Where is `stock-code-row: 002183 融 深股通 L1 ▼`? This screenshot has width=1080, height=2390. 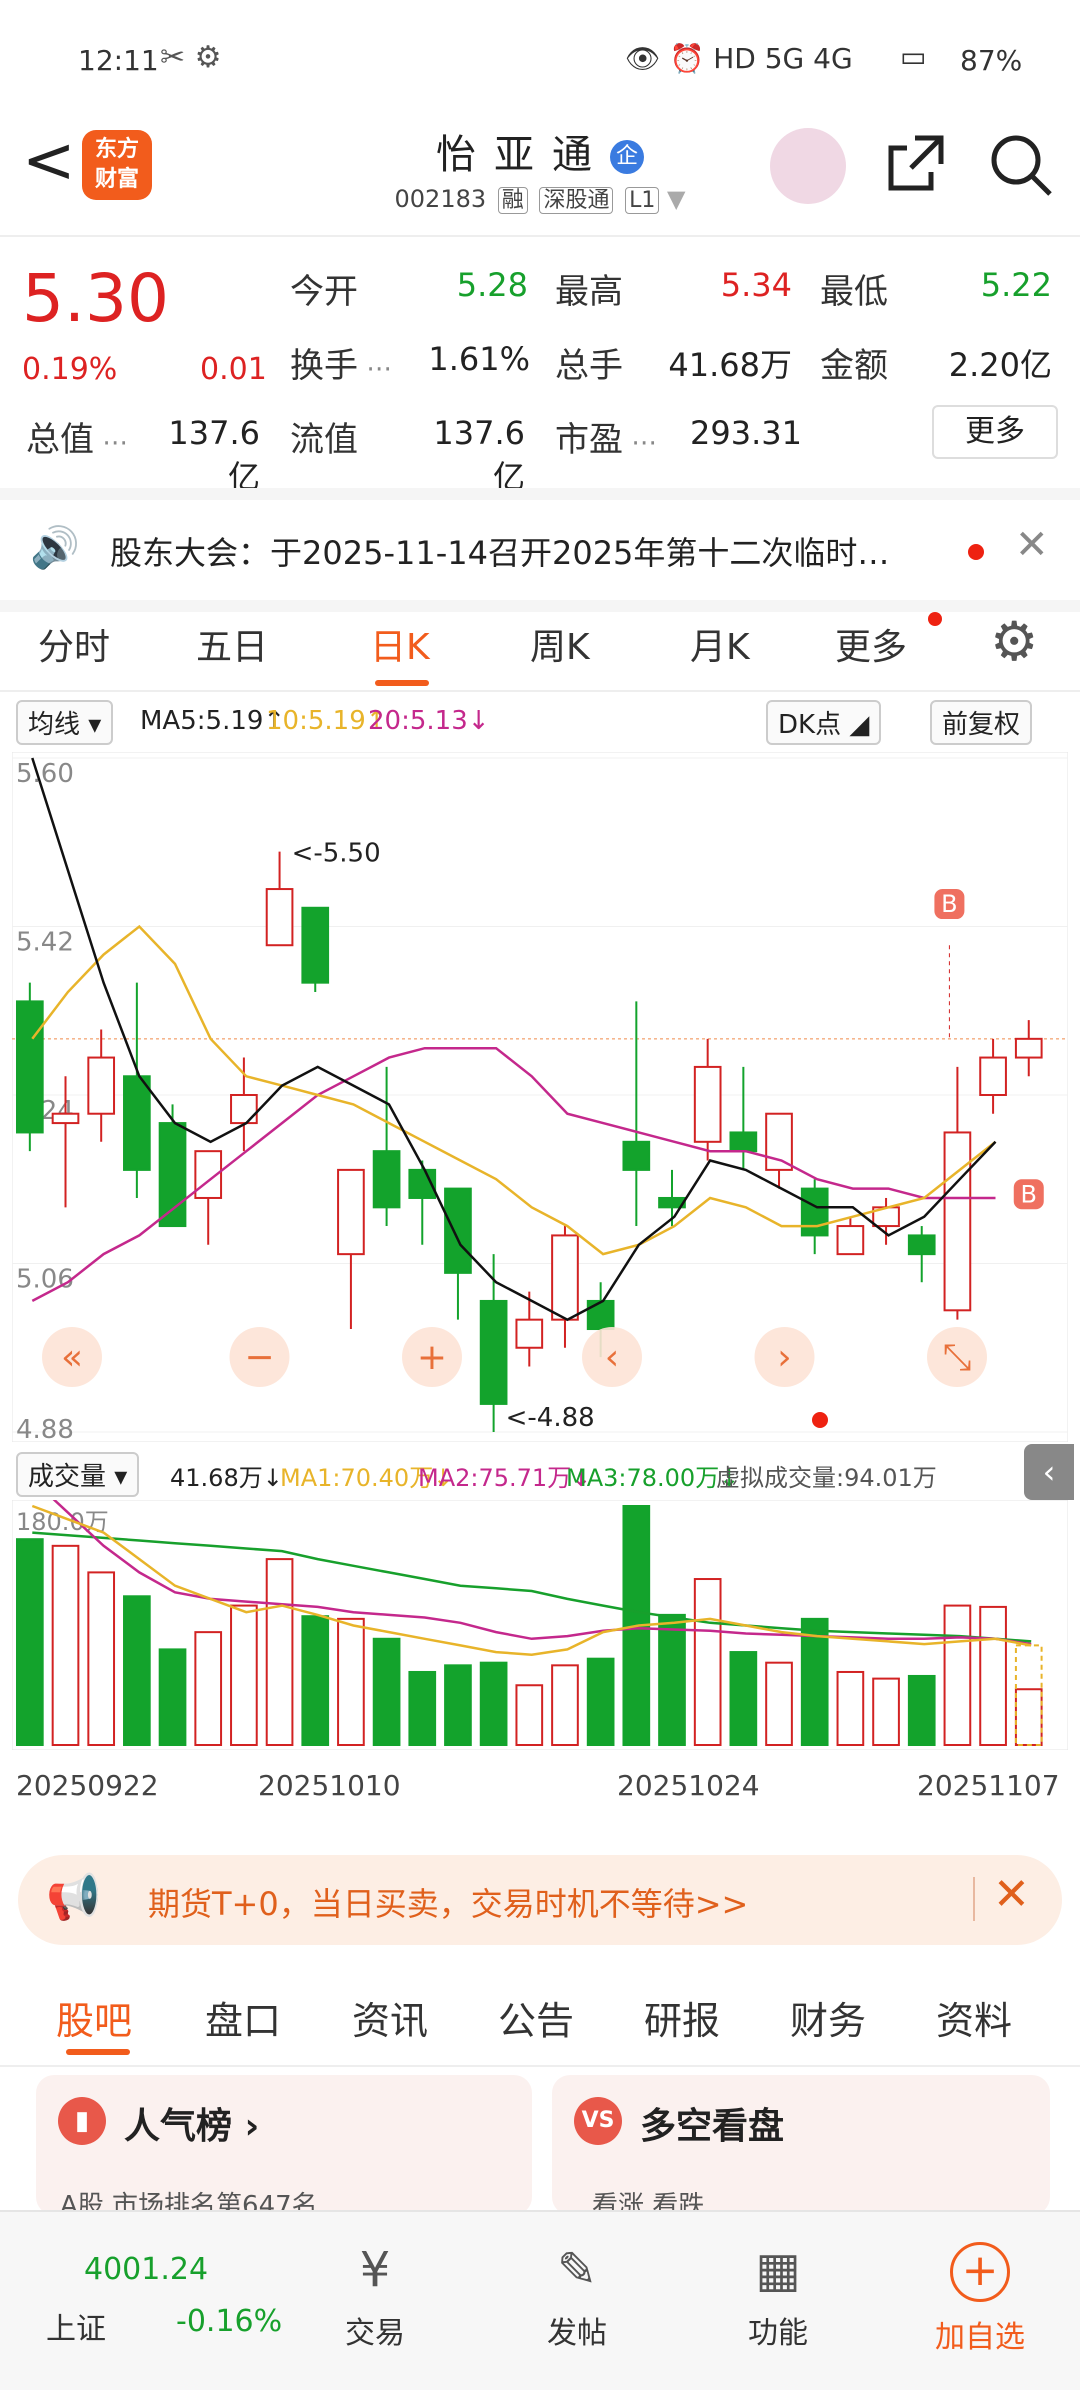 stock-code-row: 002183 融 深股通 L1 ▼ is located at coordinates (540, 198).